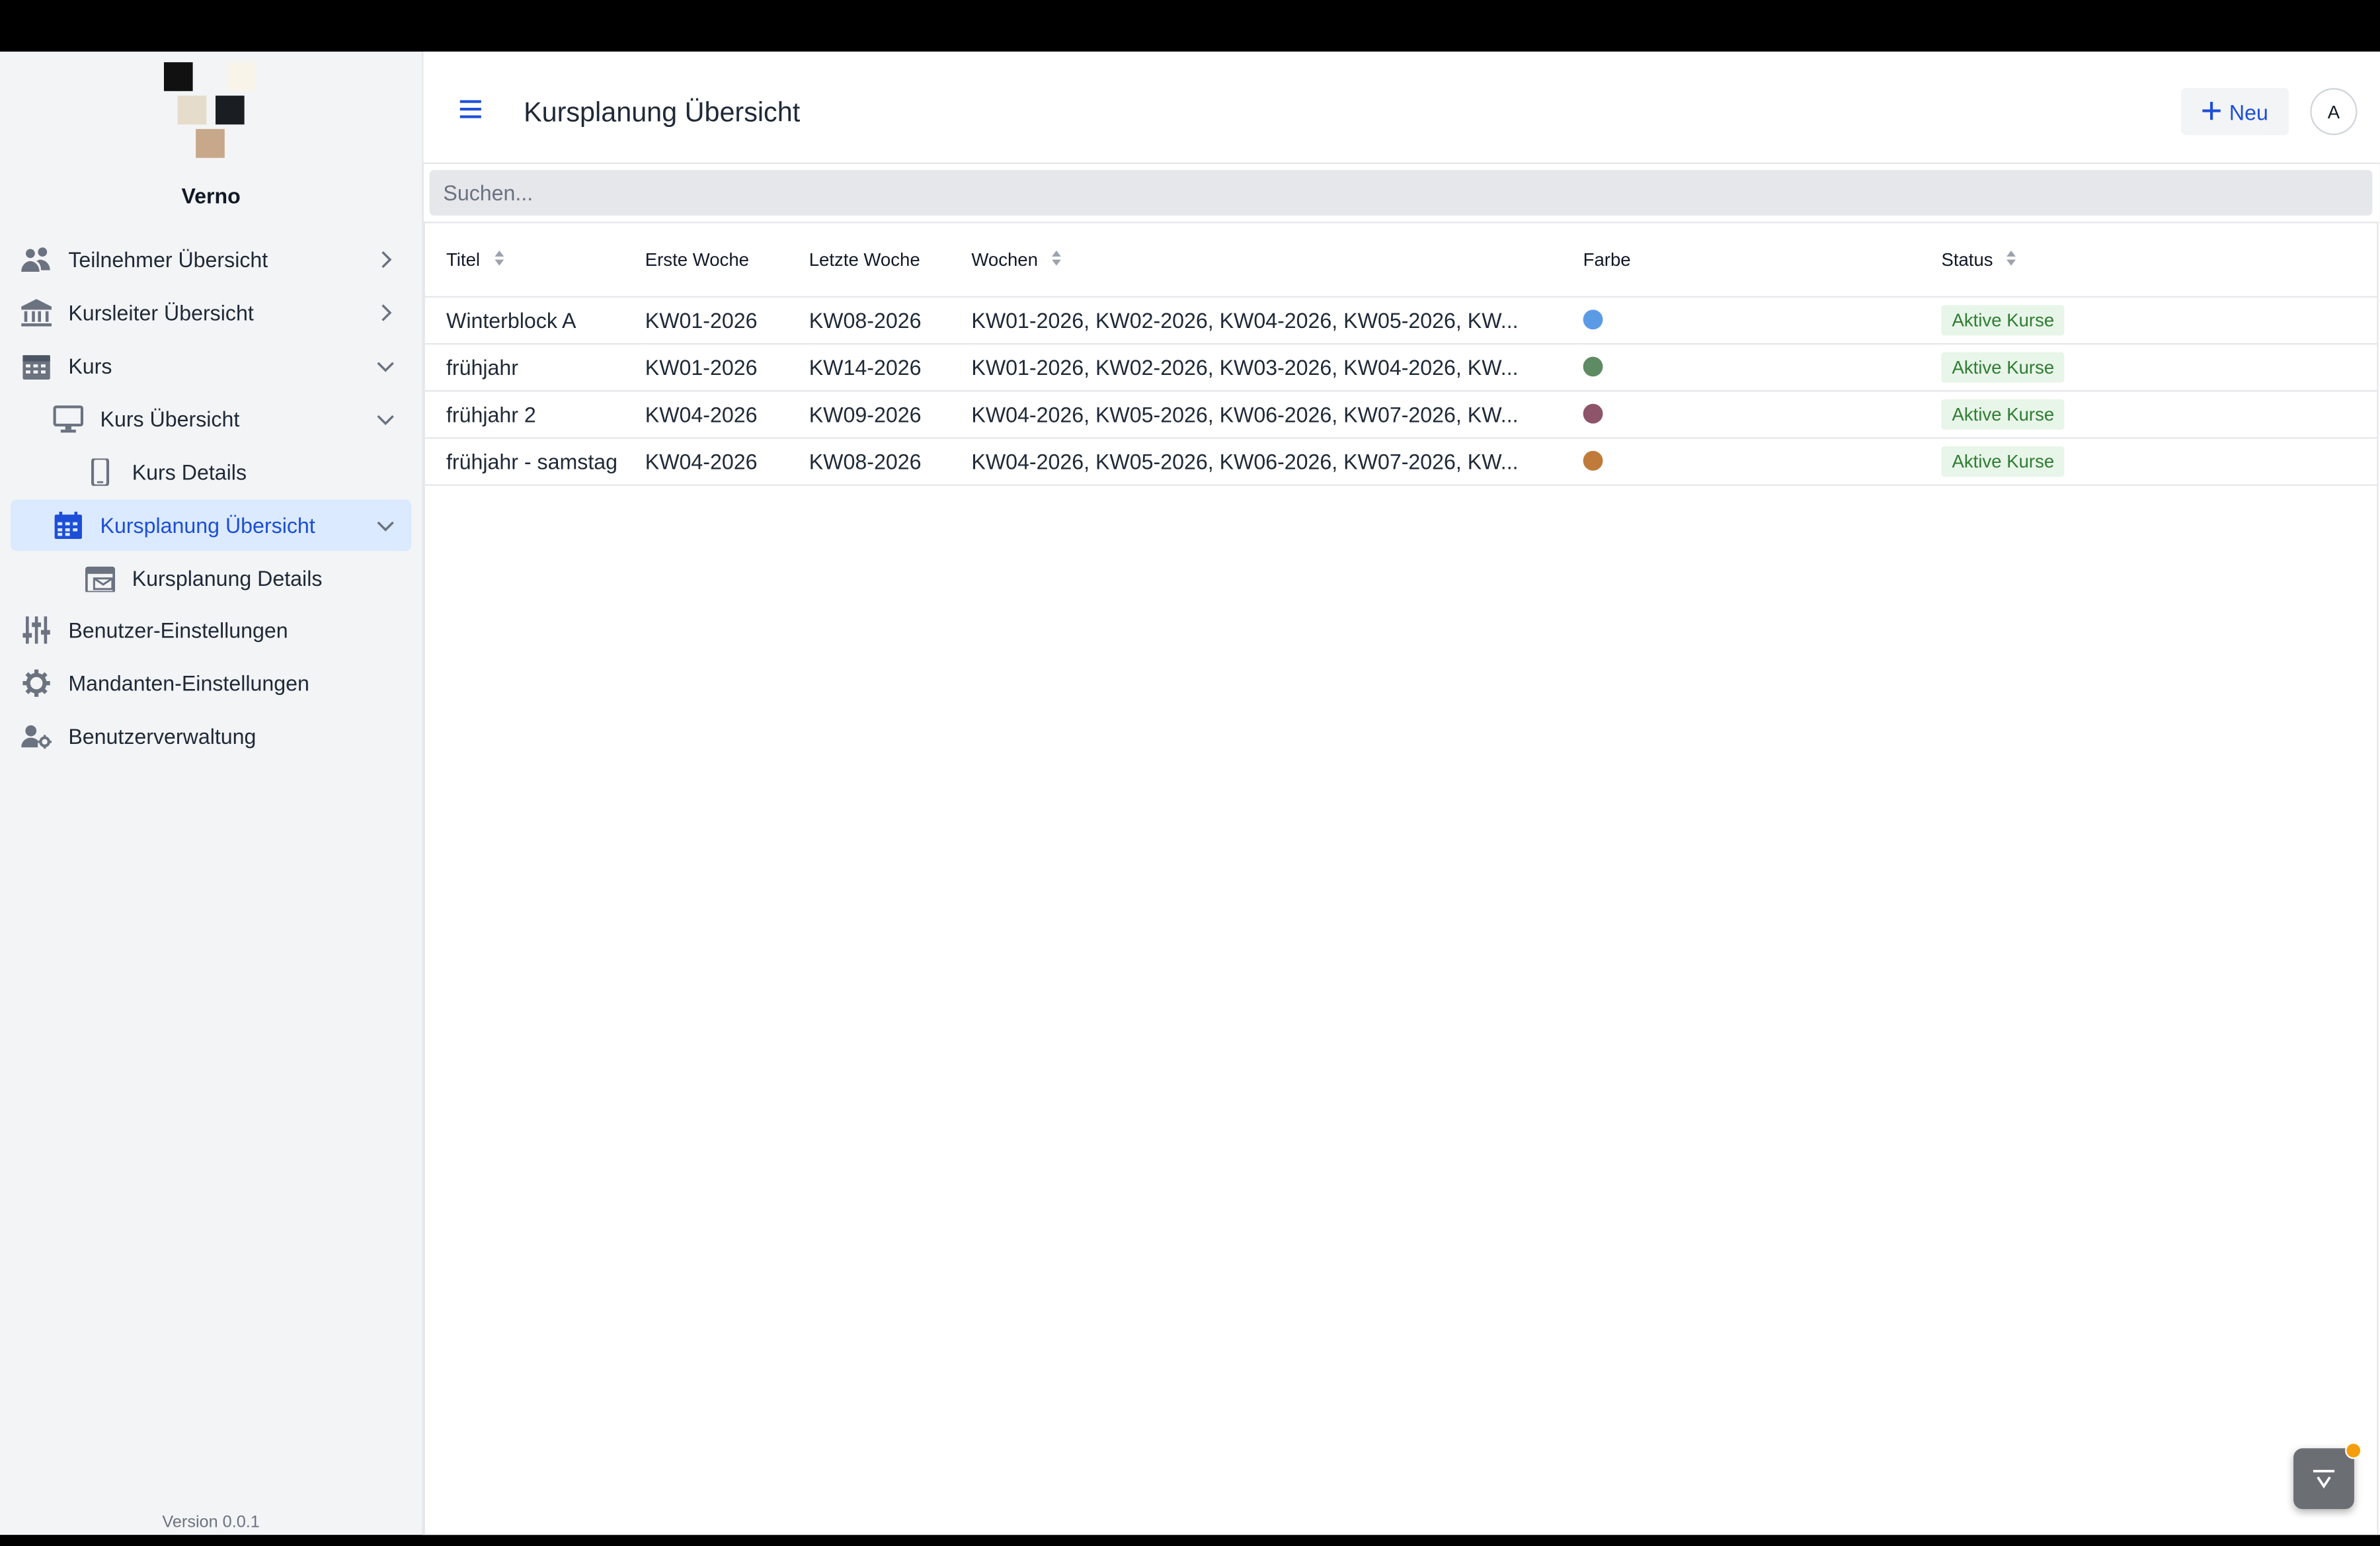 The height and width of the screenshot is (1546, 2380). I want to click on app-version: Version 0.0.1, so click(211, 1523).